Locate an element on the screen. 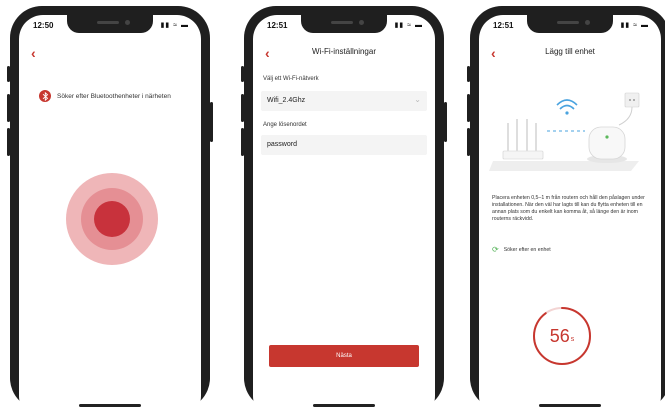 The width and height of the screenshot is (665, 420). wifi-network-value: Wifi_2.4Ghz is located at coordinates (286, 100).